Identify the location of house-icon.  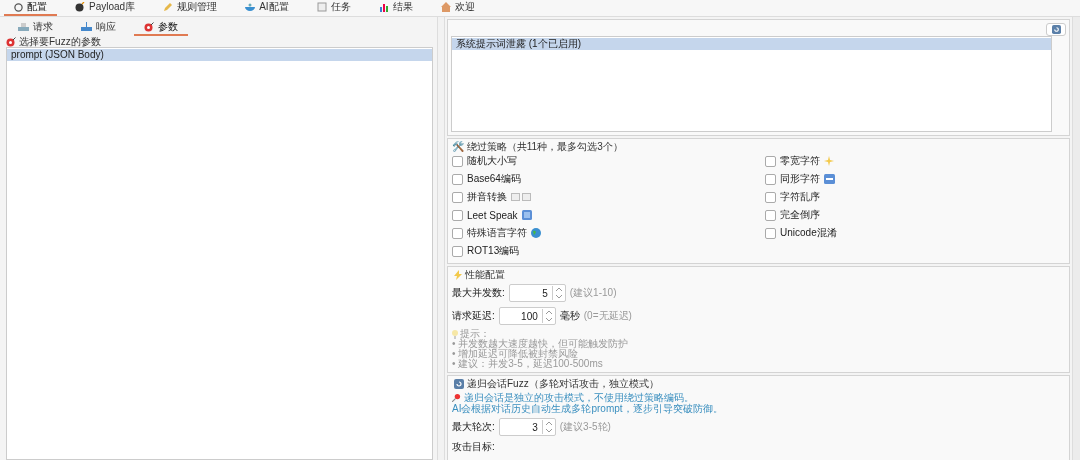
(445, 7).